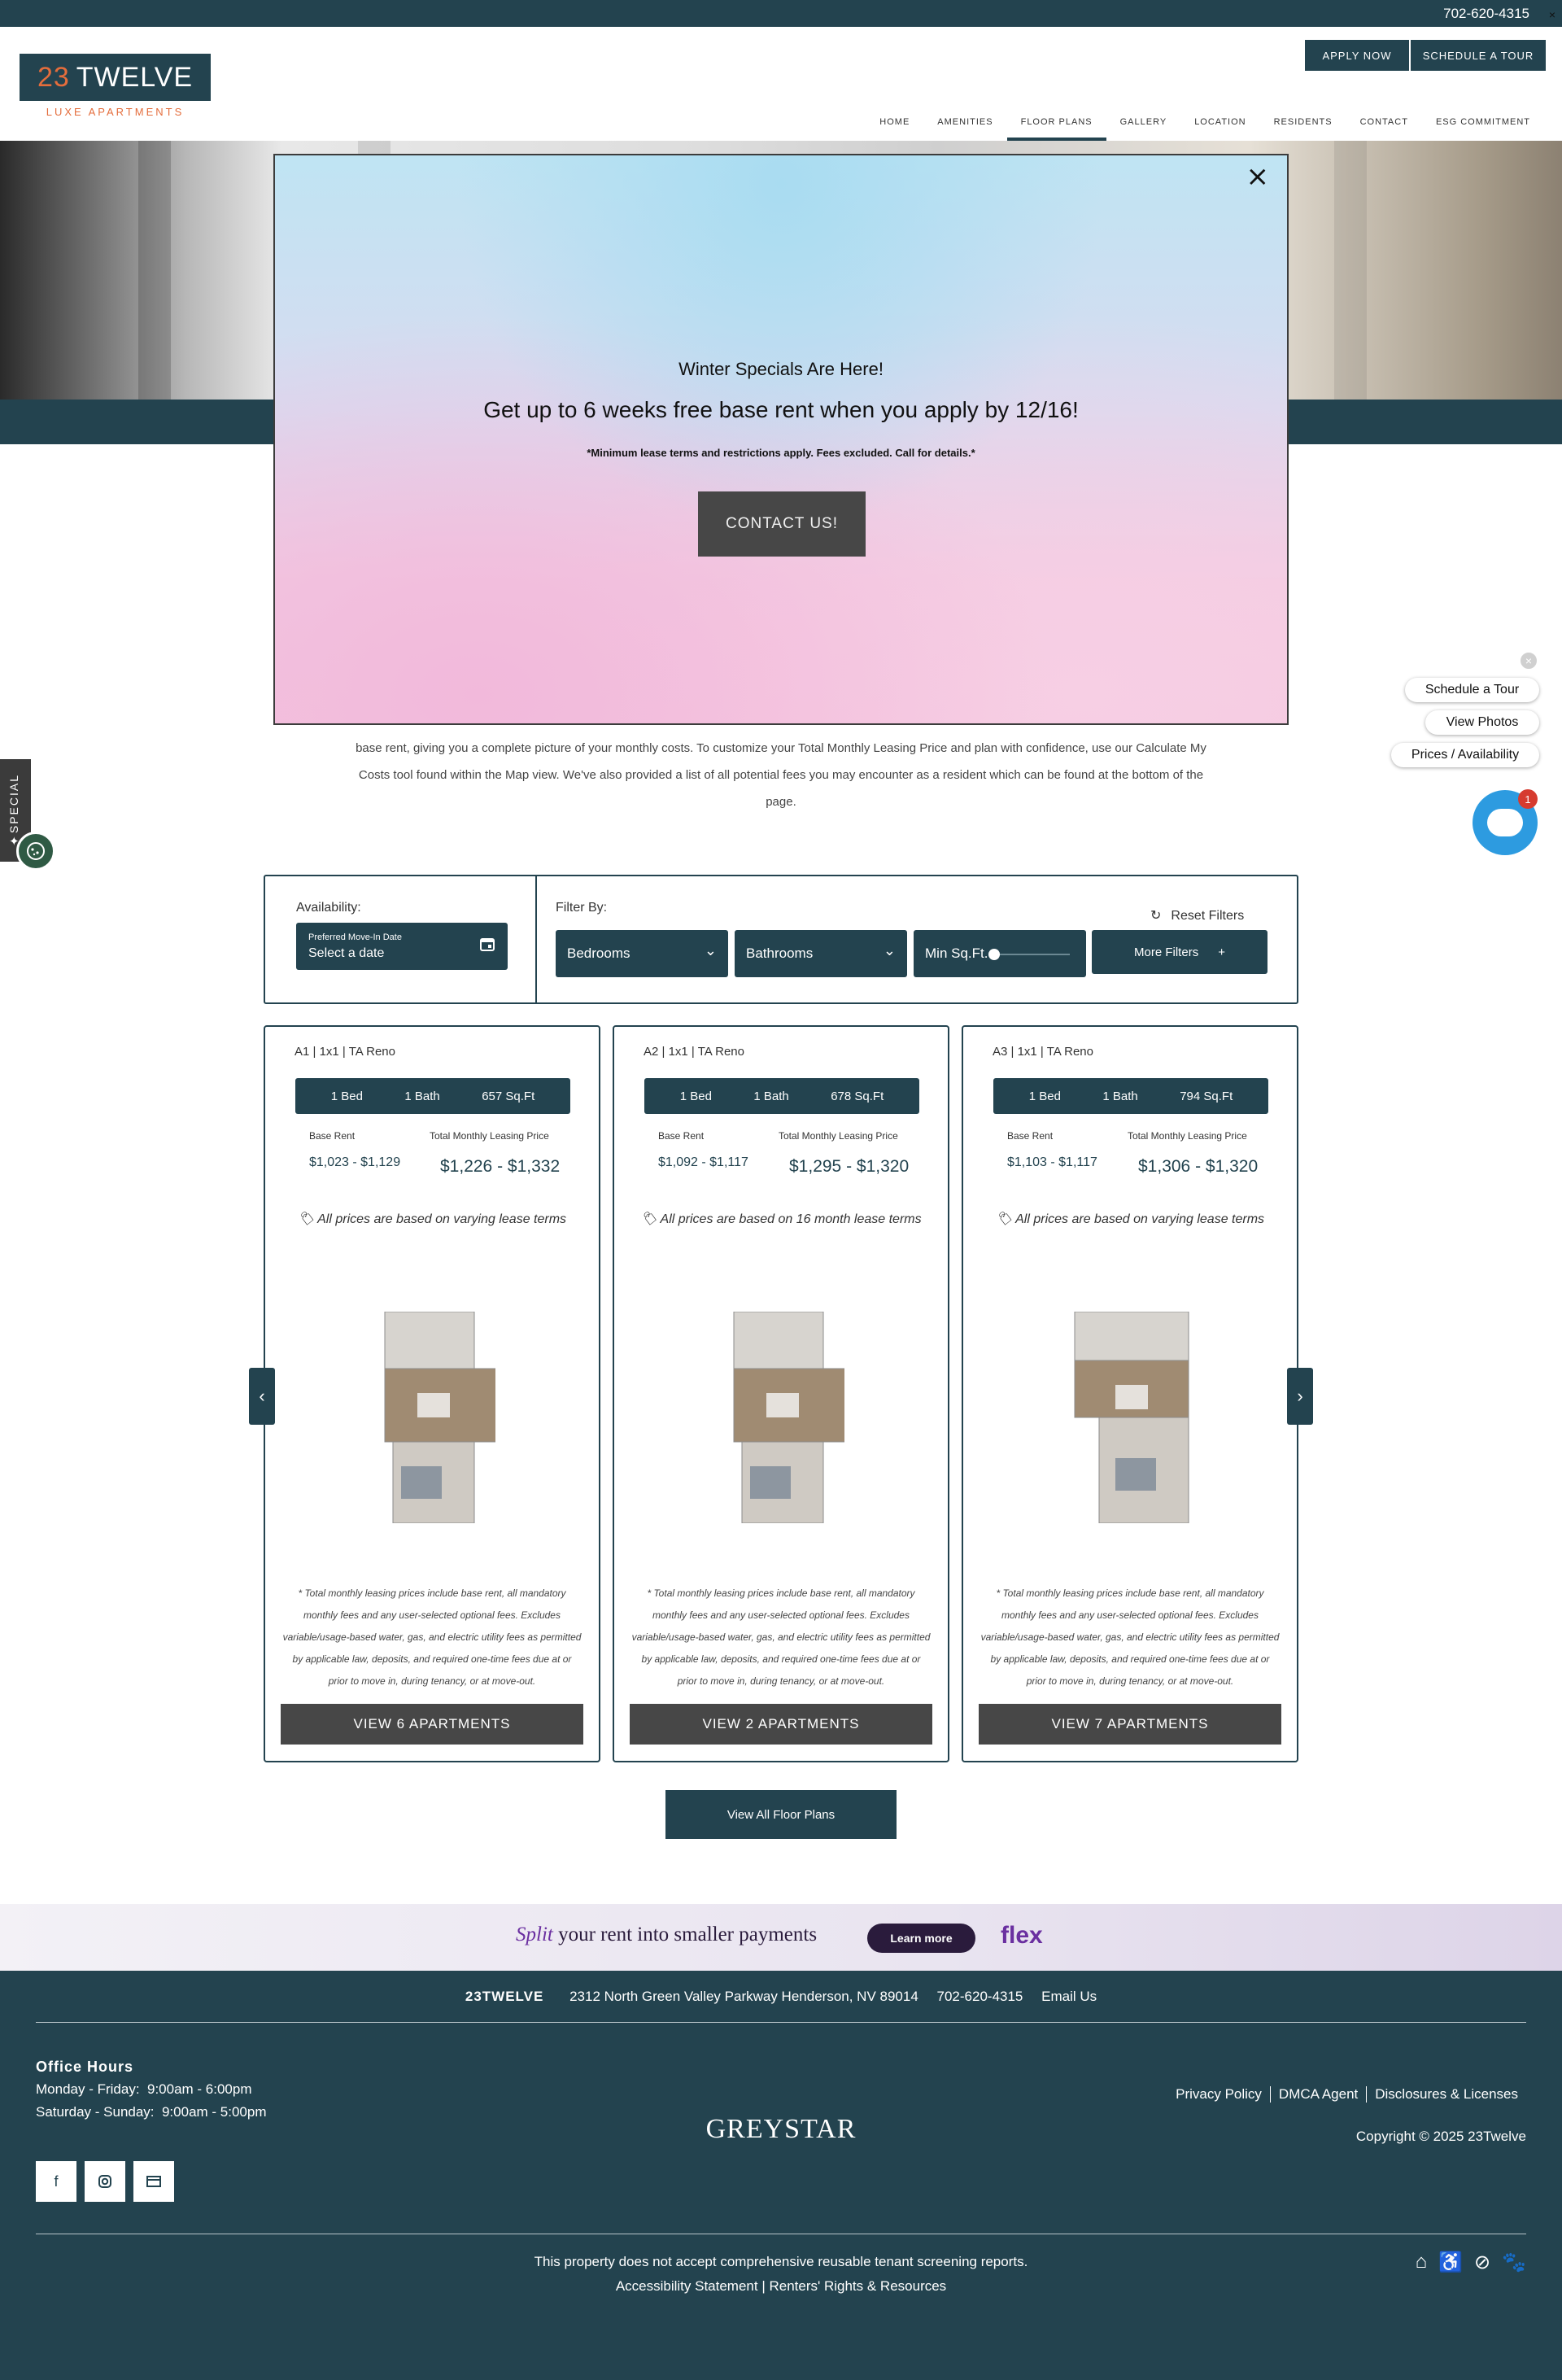 The width and height of the screenshot is (1562, 2380). What do you see at coordinates (1206, 1096) in the screenshot?
I see `plan-sqft: 794 Sq.Ft` at bounding box center [1206, 1096].